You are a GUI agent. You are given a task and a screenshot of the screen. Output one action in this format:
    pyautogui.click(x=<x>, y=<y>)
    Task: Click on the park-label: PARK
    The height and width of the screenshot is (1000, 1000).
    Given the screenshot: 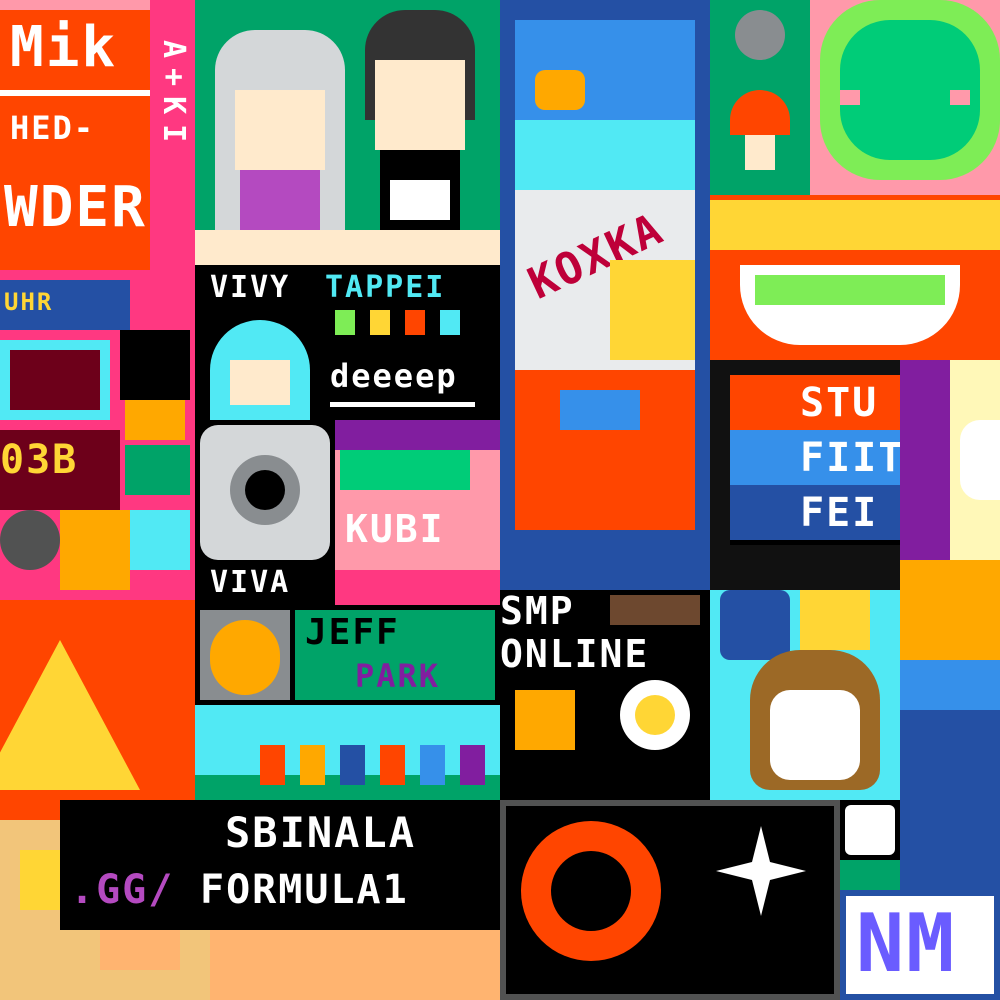 What is the action you would take?
    pyautogui.click(x=398, y=676)
    